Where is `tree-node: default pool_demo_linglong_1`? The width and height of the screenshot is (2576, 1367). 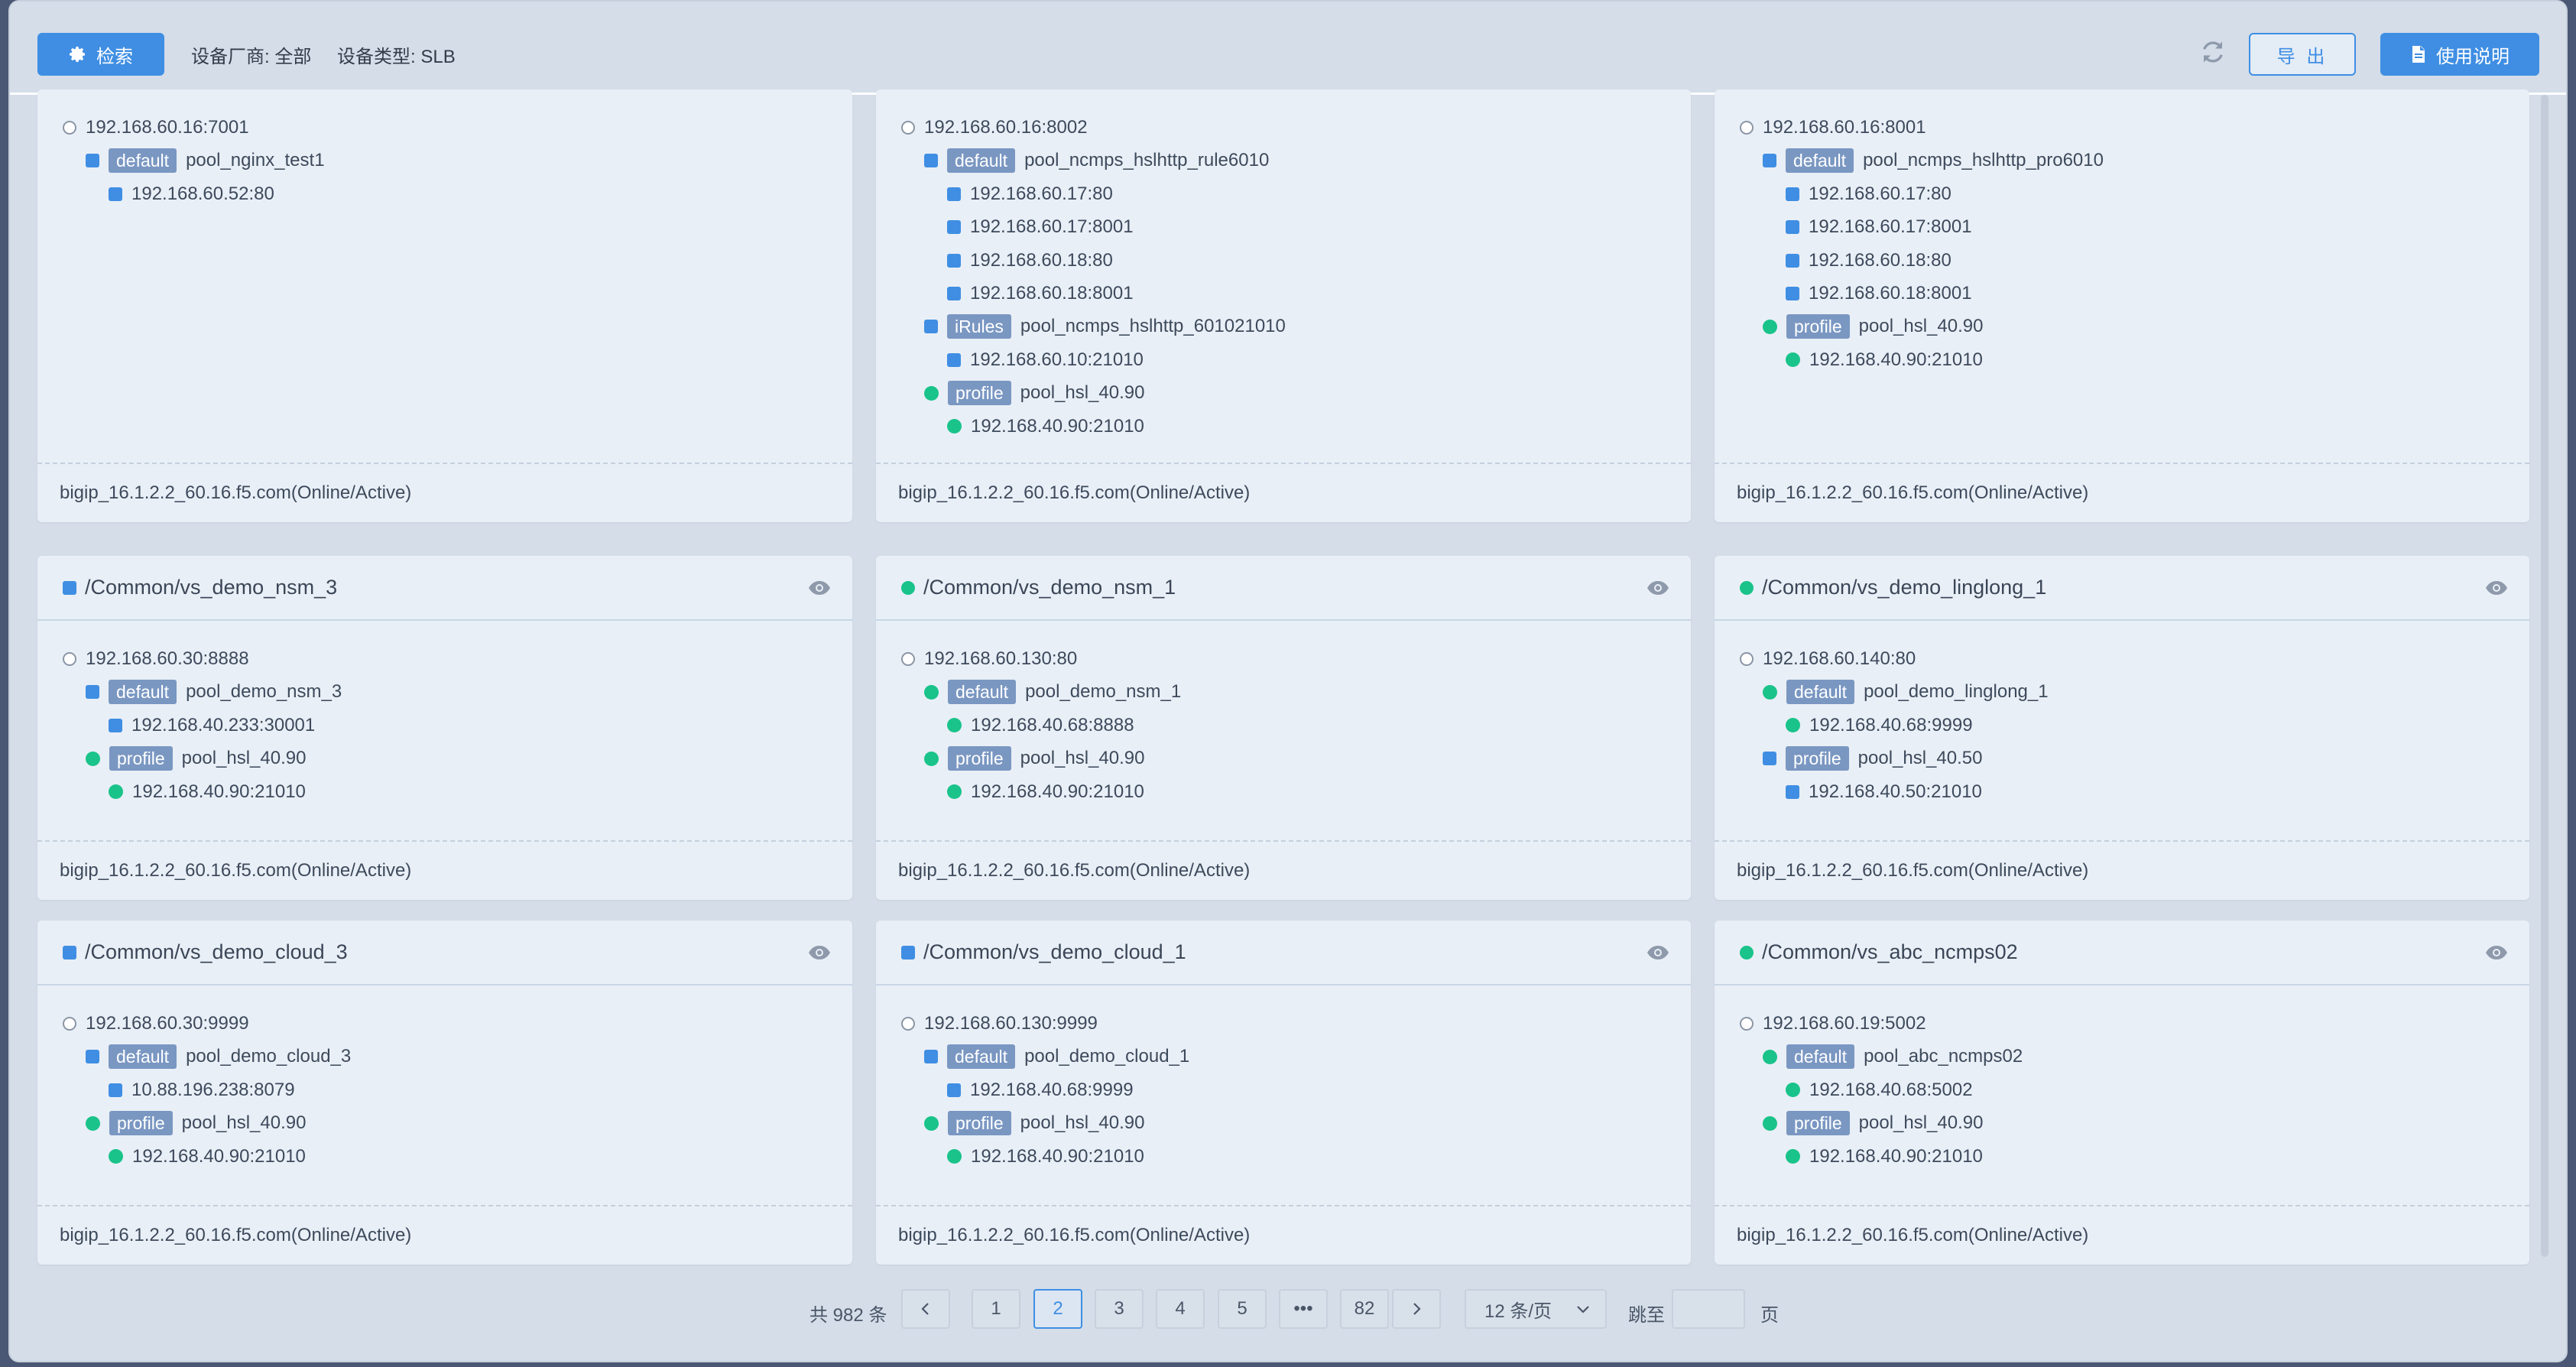 tree-node: default pool_demo_linglong_1 is located at coordinates (1906, 692).